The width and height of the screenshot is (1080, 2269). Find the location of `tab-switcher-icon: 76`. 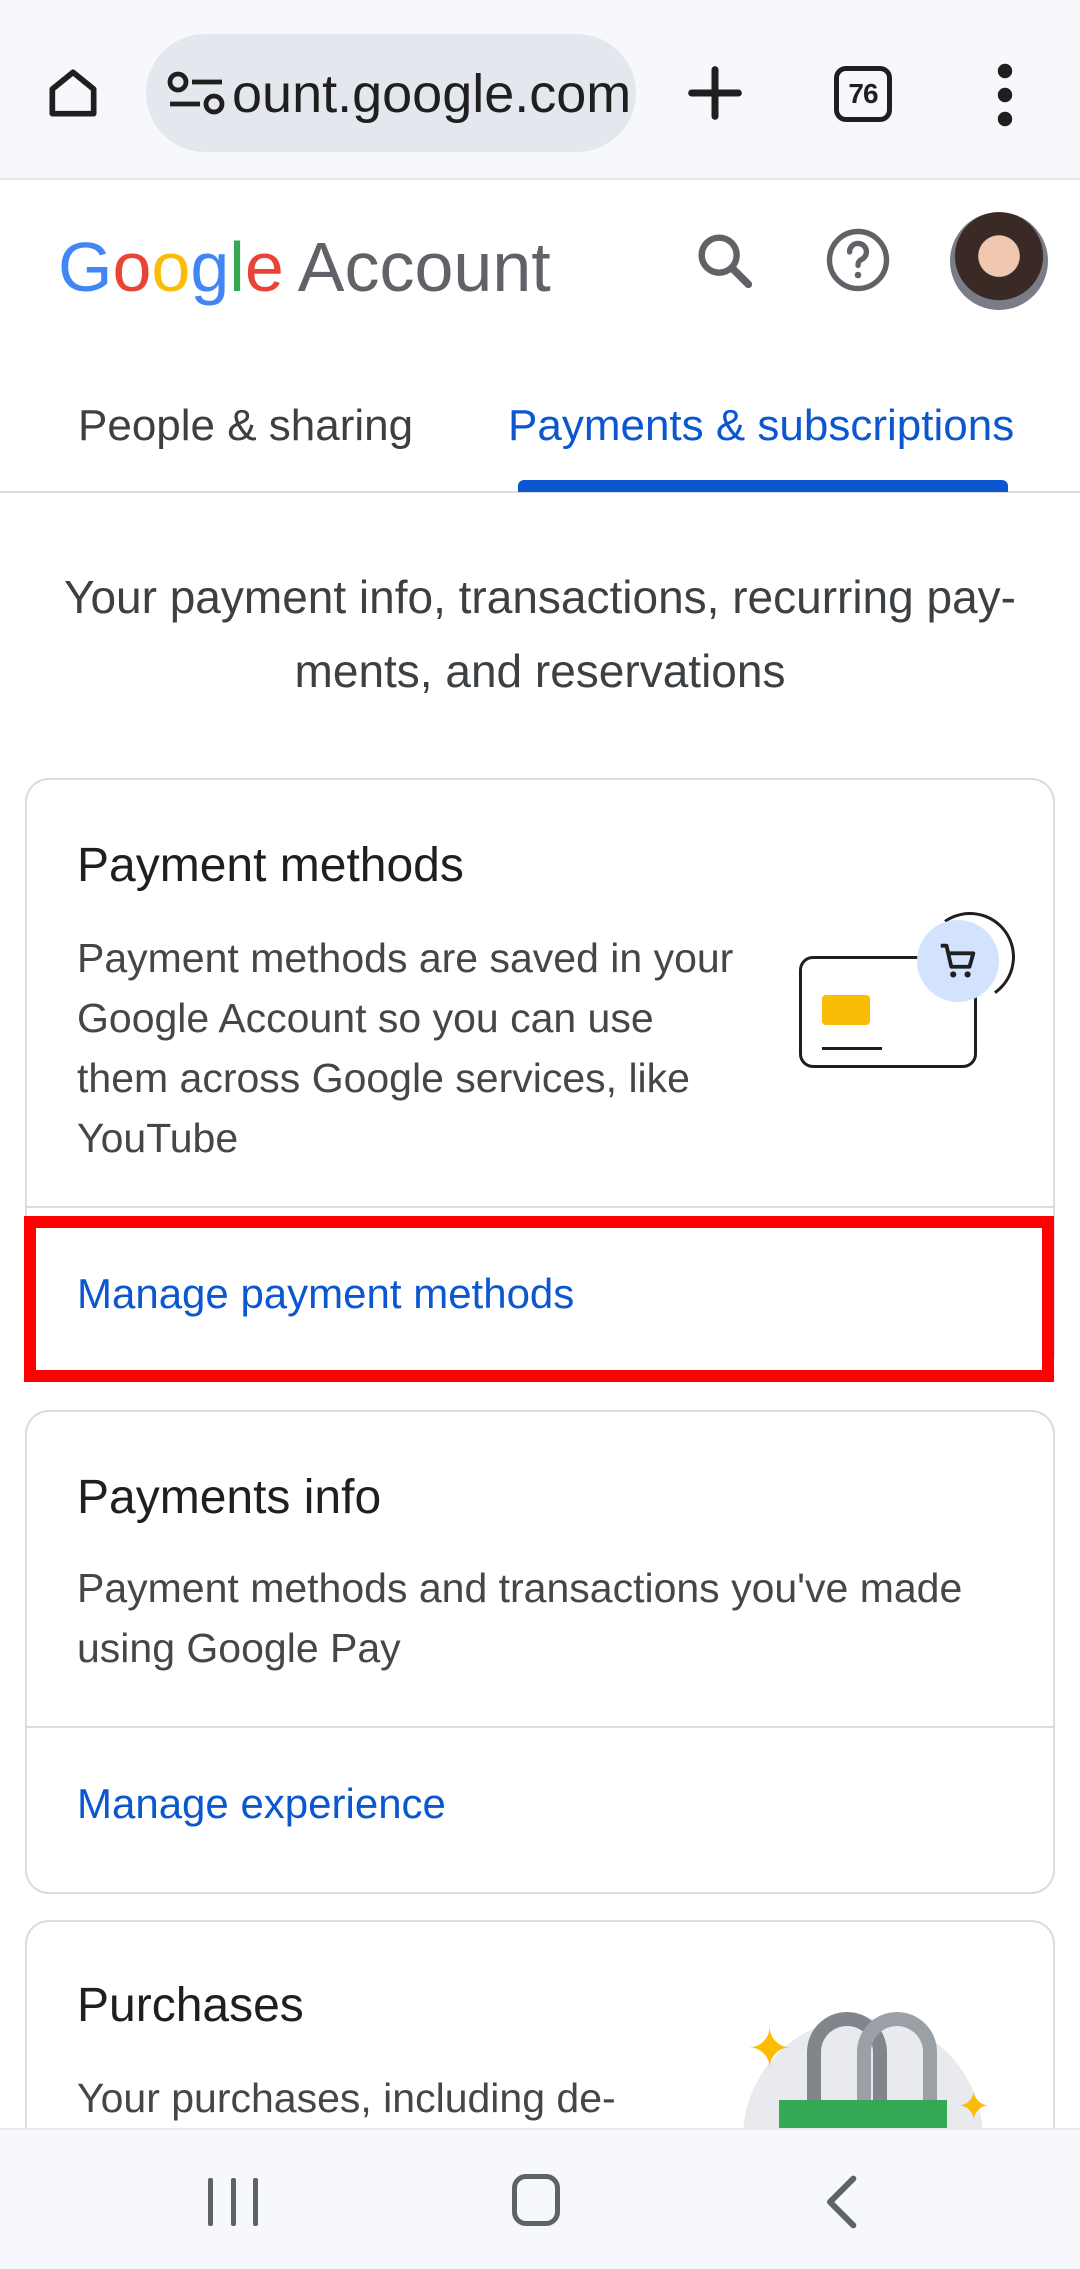

tab-switcher-icon: 76 is located at coordinates (863, 94).